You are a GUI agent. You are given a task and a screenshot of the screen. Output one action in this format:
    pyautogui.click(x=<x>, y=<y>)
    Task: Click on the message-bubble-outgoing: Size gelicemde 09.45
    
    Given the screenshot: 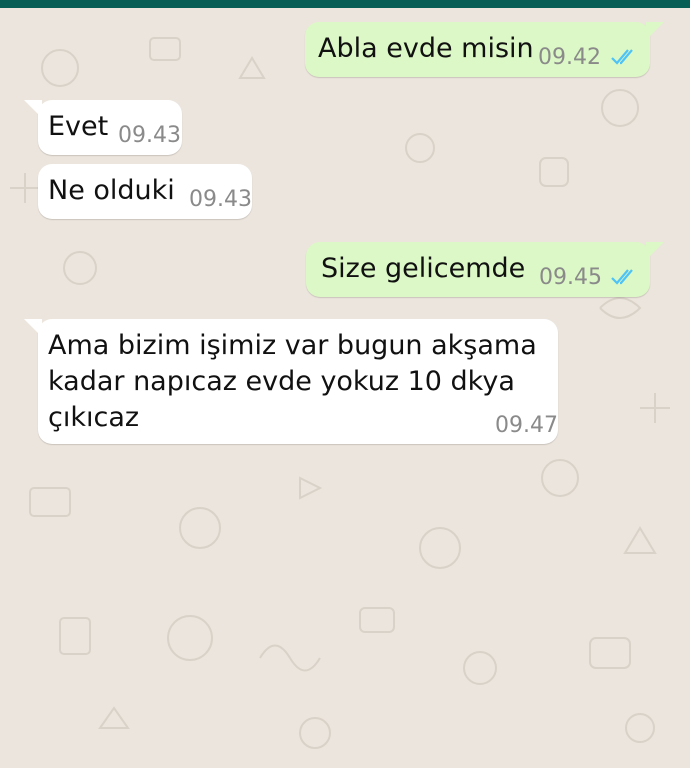 What is the action you would take?
    pyautogui.click(x=485, y=269)
    